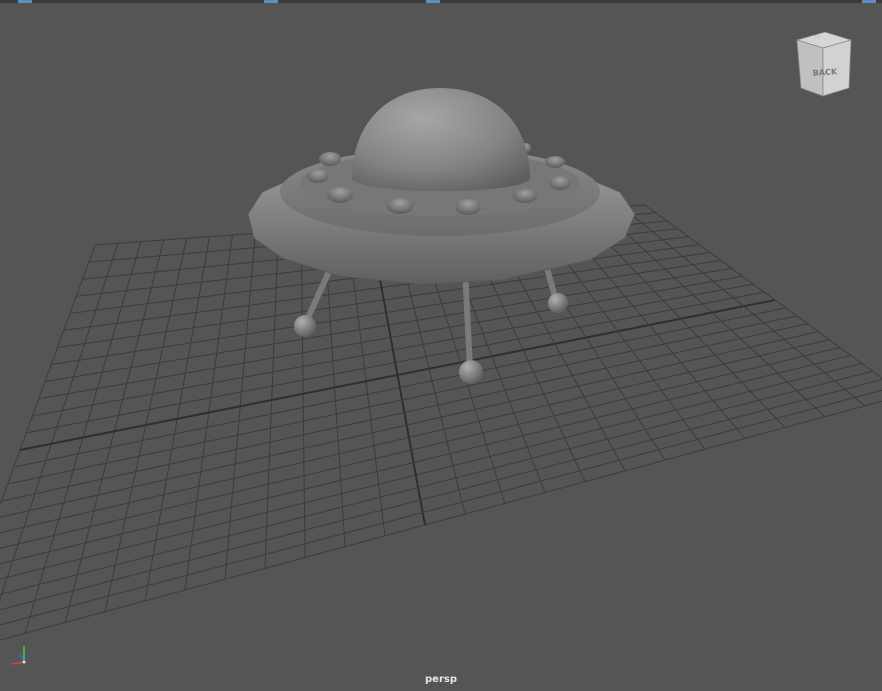 Image resolution: width=882 pixels, height=691 pixels. What do you see at coordinates (18, 655) in the screenshot?
I see `axis-orientation-icon` at bounding box center [18, 655].